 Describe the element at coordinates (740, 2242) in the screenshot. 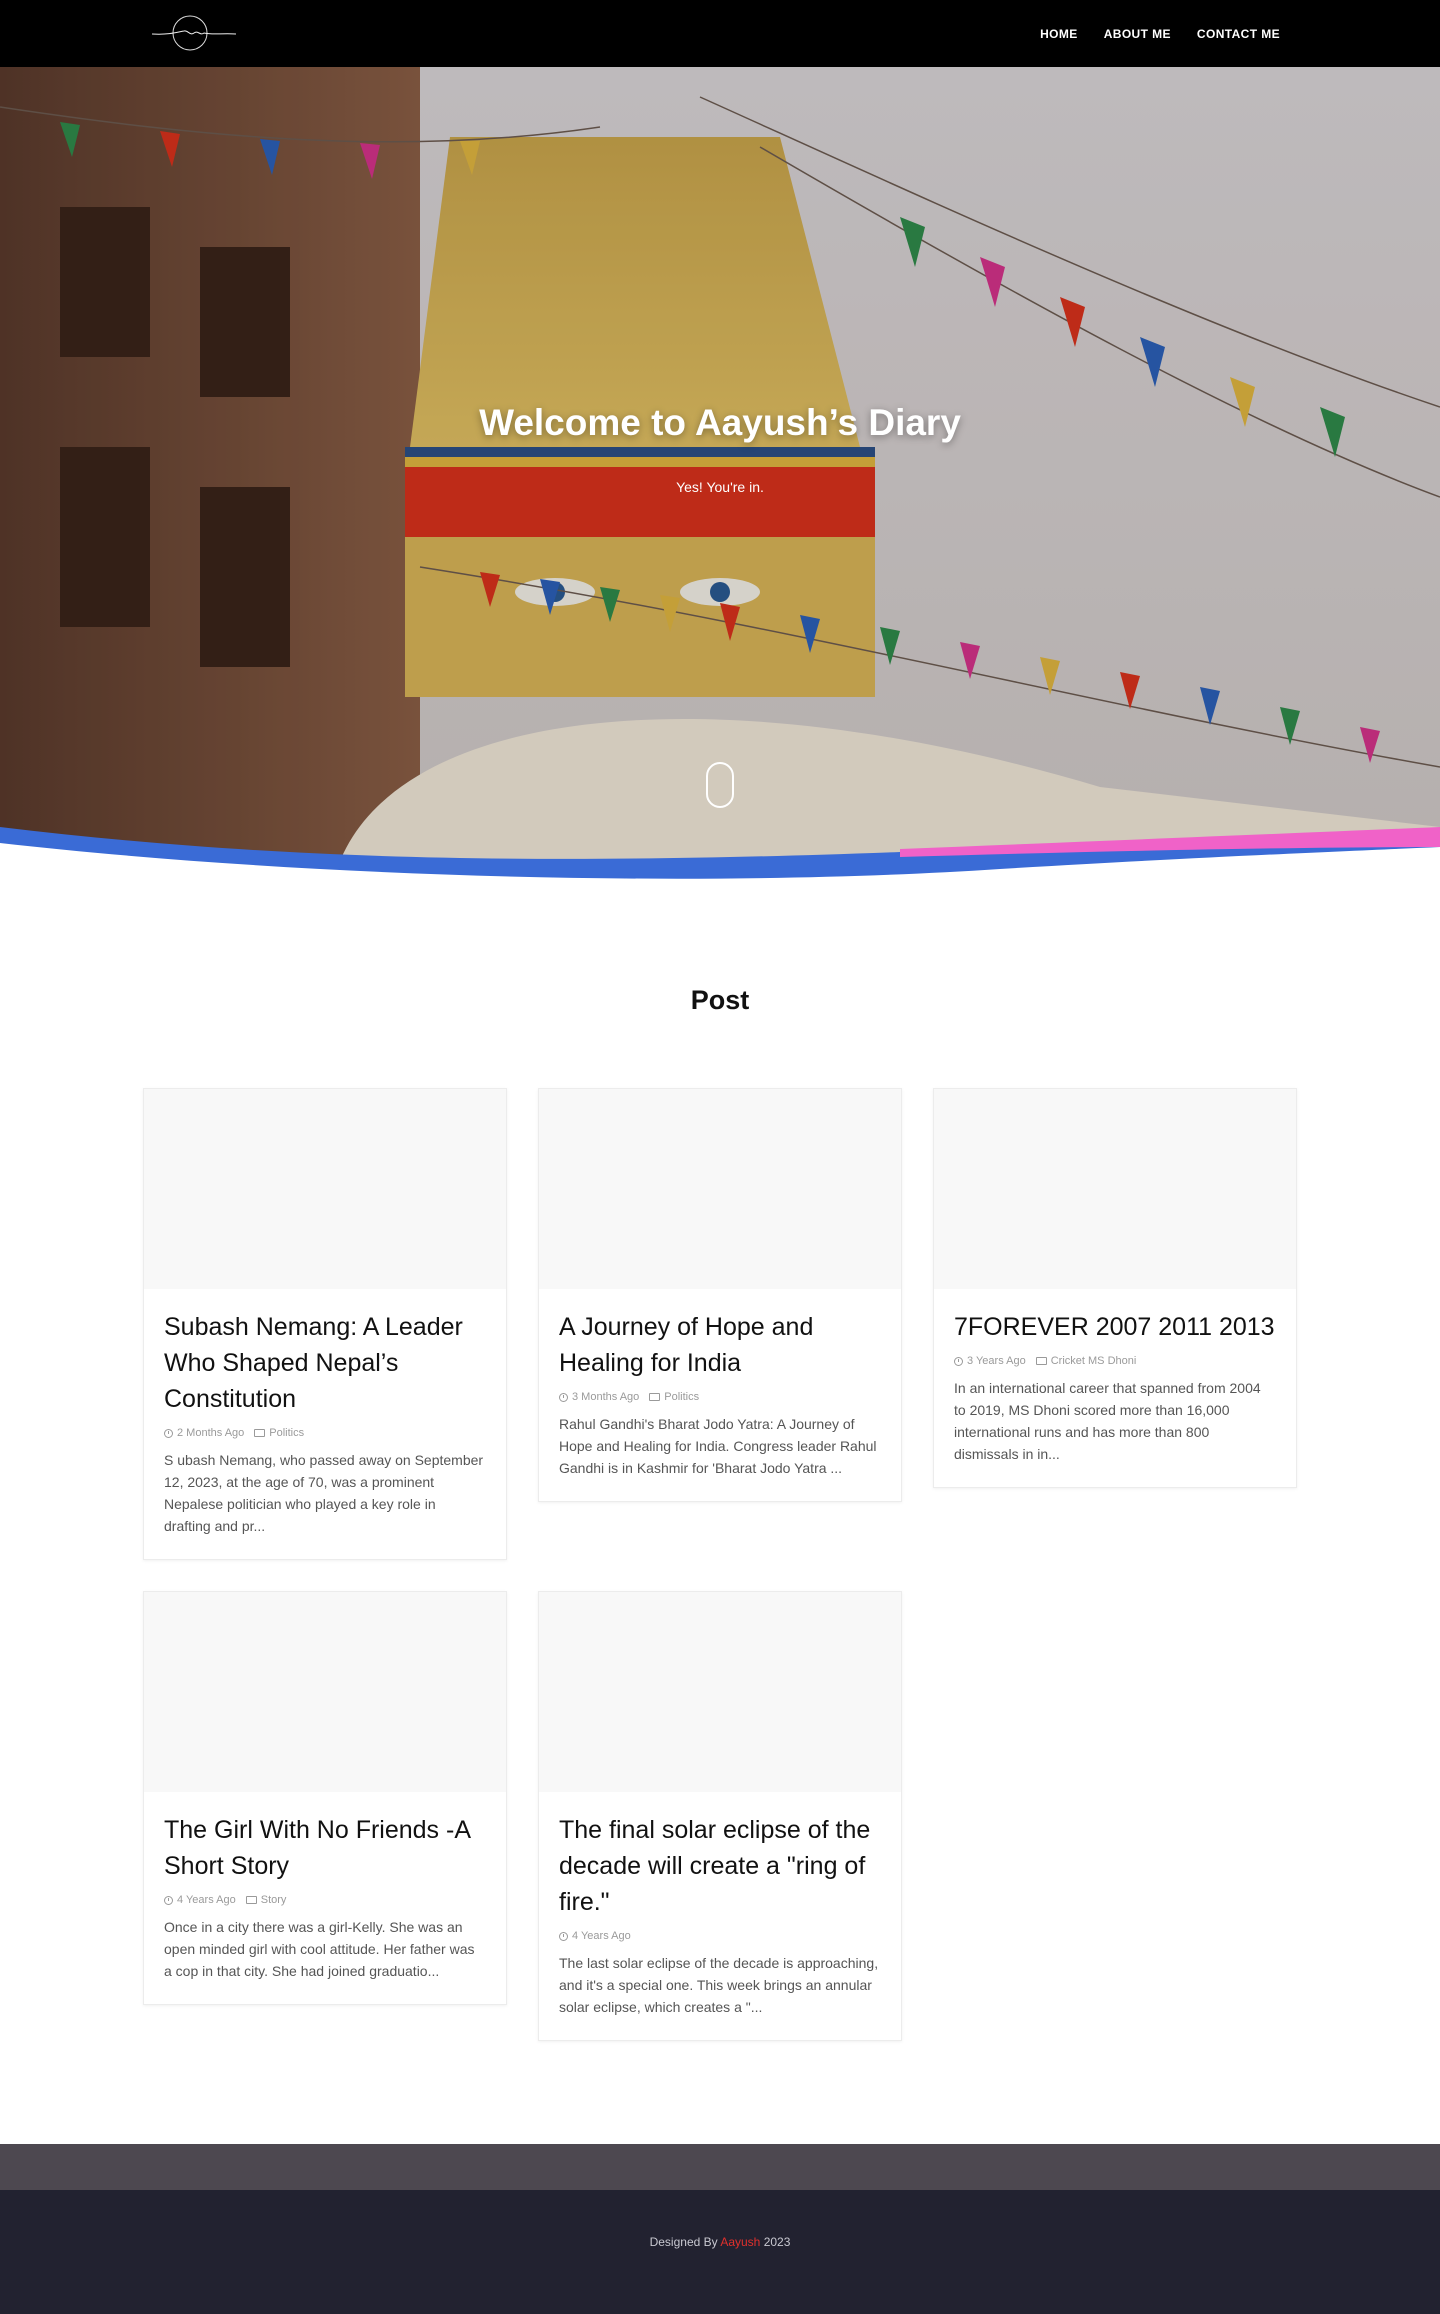

I see `footer-brand-link: Aayush` at that location.